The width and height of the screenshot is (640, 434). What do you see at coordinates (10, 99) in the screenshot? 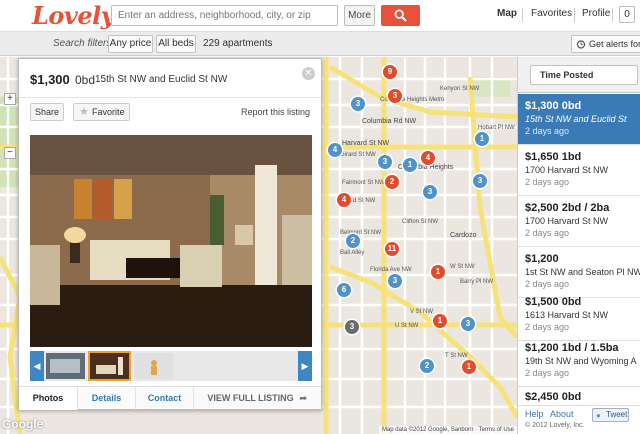
I see `zoom-in-button: +` at bounding box center [10, 99].